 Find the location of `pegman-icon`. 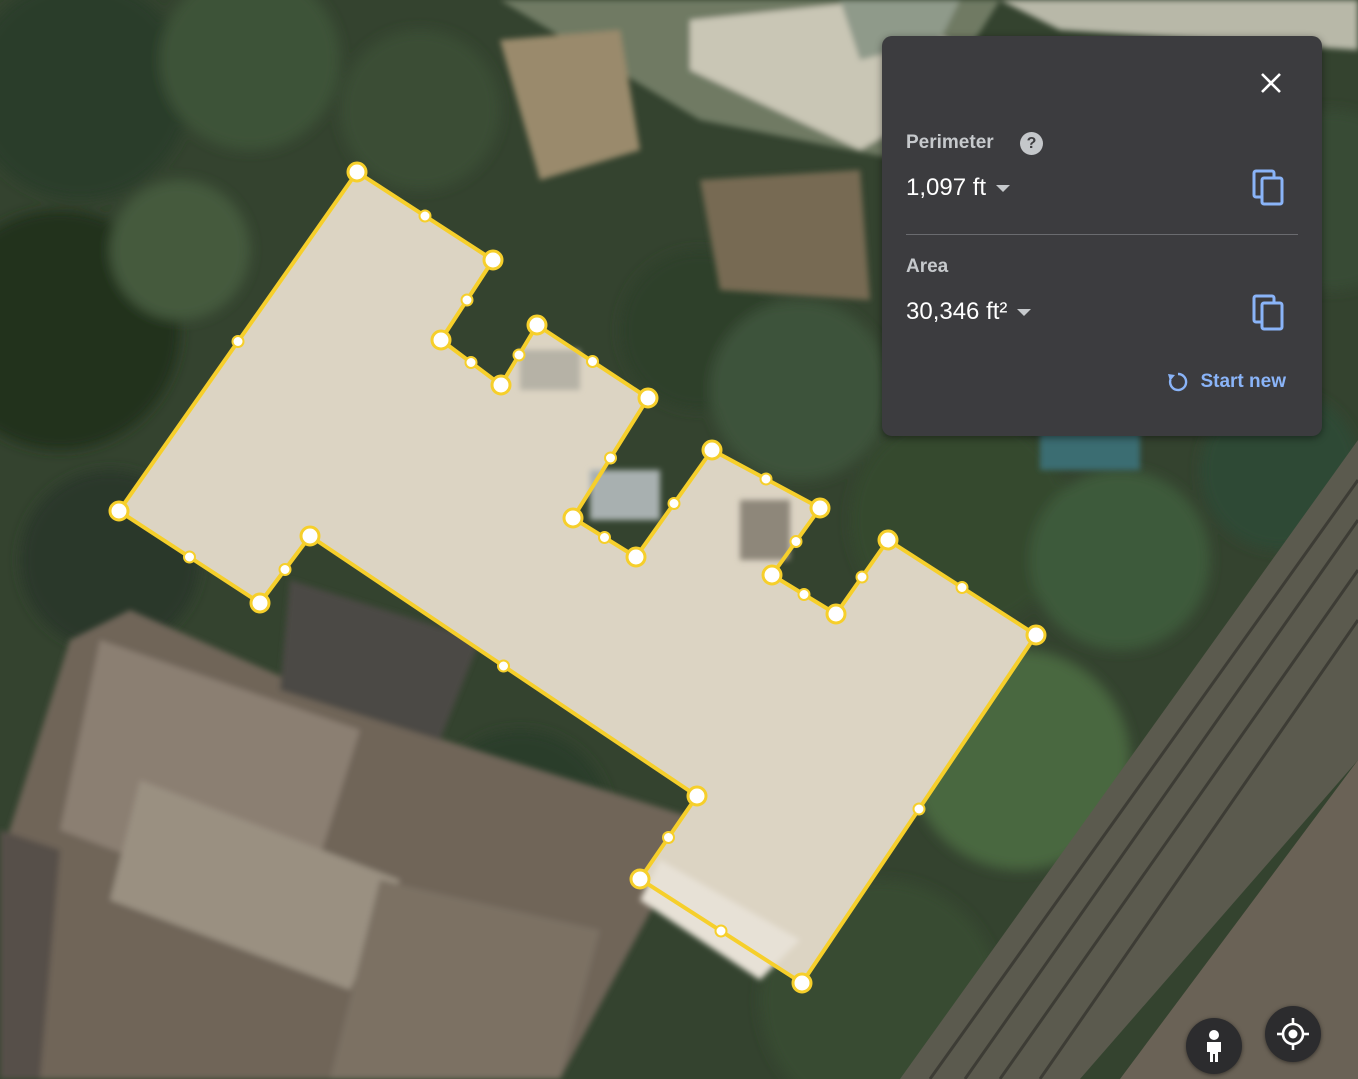

pegman-icon is located at coordinates (1214, 1046).